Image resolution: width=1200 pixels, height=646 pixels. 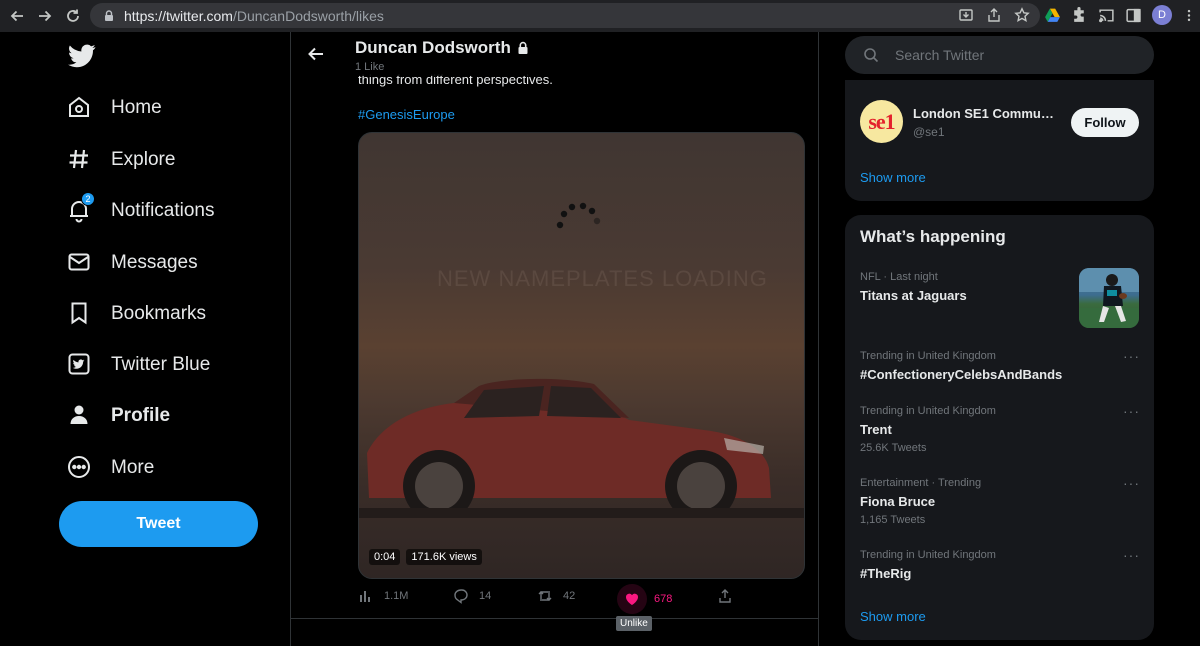 What do you see at coordinates (1133, 15) in the screenshot?
I see `side-panel-icon` at bounding box center [1133, 15].